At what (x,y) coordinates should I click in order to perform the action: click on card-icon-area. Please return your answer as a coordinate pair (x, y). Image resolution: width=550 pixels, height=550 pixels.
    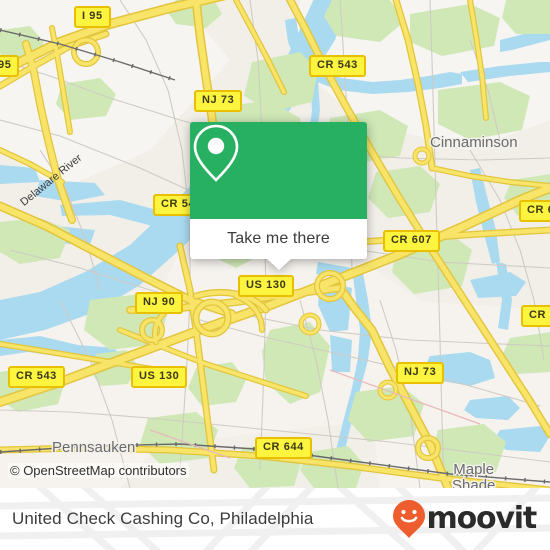
    Looking at the image, I should click on (278, 170).